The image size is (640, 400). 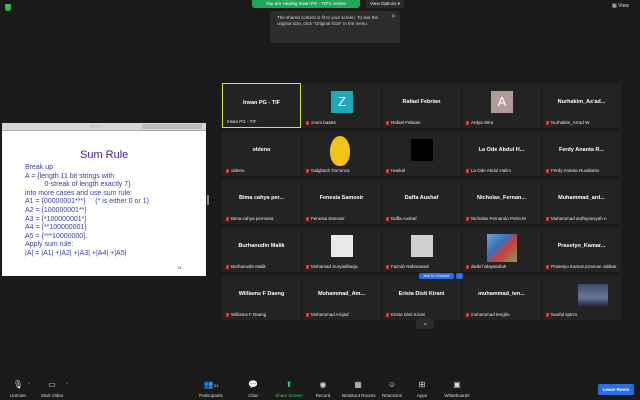 What do you see at coordinates (421, 198) in the screenshot?
I see `participant-display-name: Daffa Aushaf` at bounding box center [421, 198].